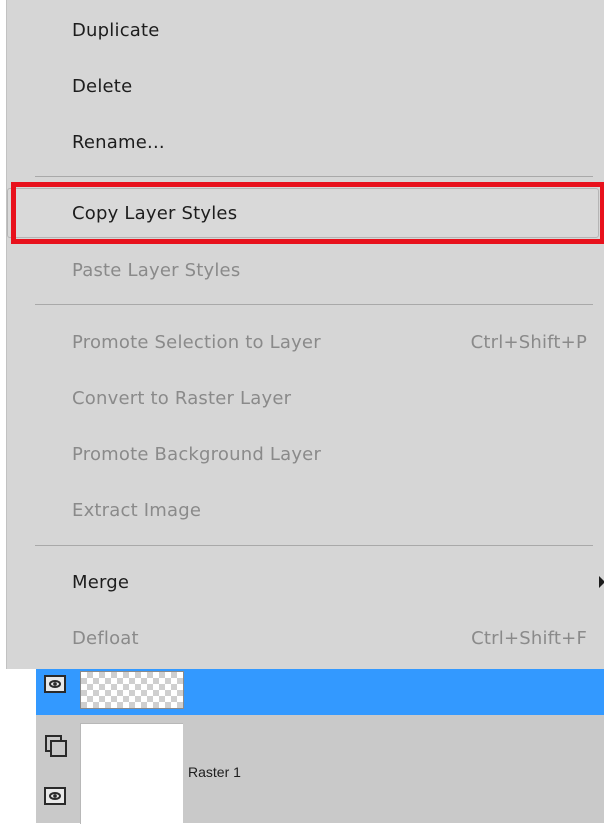  I want to click on menu-item-label: Convert to Raster Layer, so click(182, 398).